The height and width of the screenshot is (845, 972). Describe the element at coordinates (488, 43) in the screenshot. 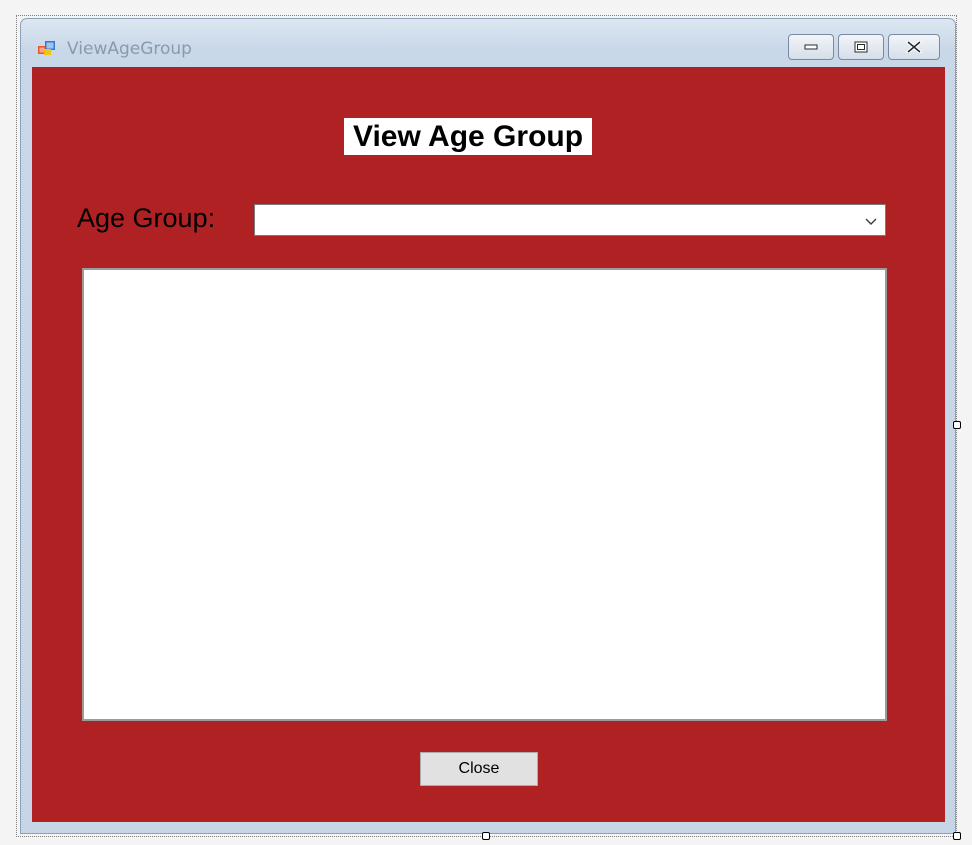

I see `title-bar: ViewAgeGroup` at that location.